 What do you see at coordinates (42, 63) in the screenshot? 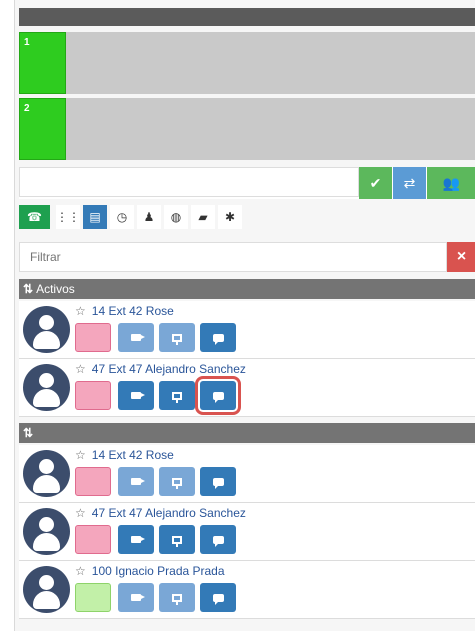
I see `line-1-indicator: 1` at bounding box center [42, 63].